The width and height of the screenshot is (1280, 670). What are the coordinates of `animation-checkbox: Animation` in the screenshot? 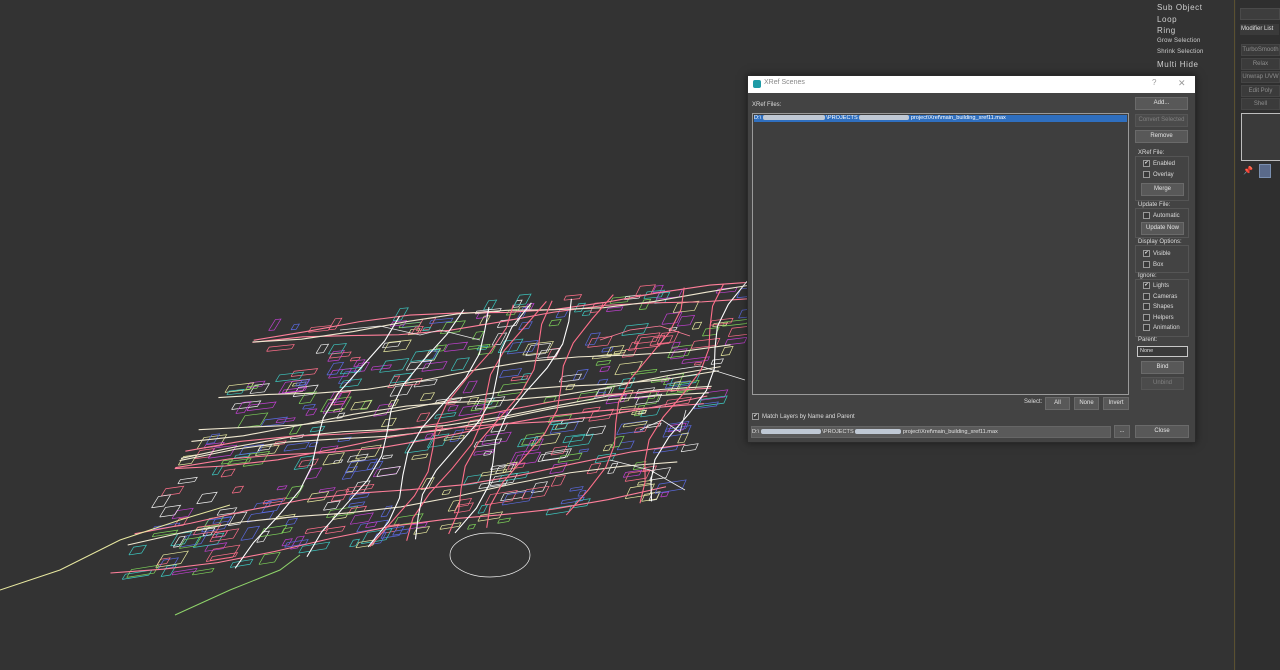 It's located at (1161, 327).